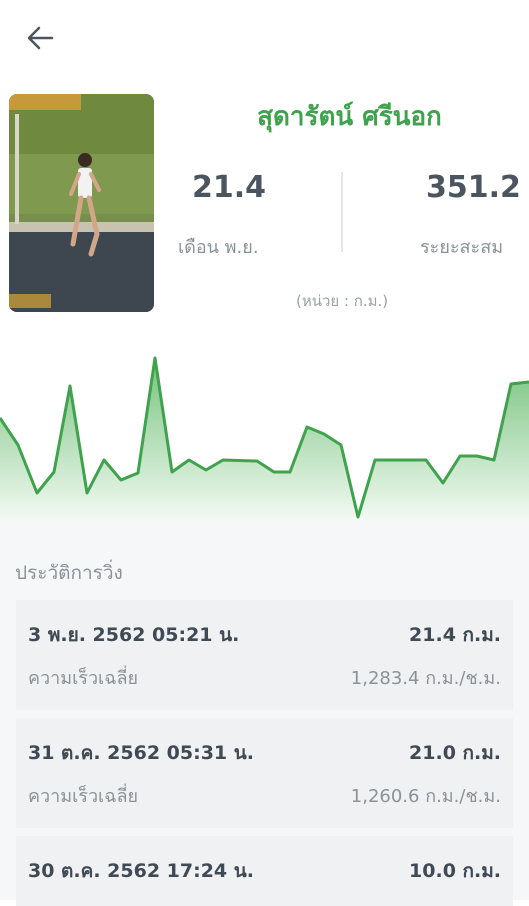  What do you see at coordinates (349, 117) in the screenshot?
I see `runner-name: สุดารัตน์ ศรีนอก` at bounding box center [349, 117].